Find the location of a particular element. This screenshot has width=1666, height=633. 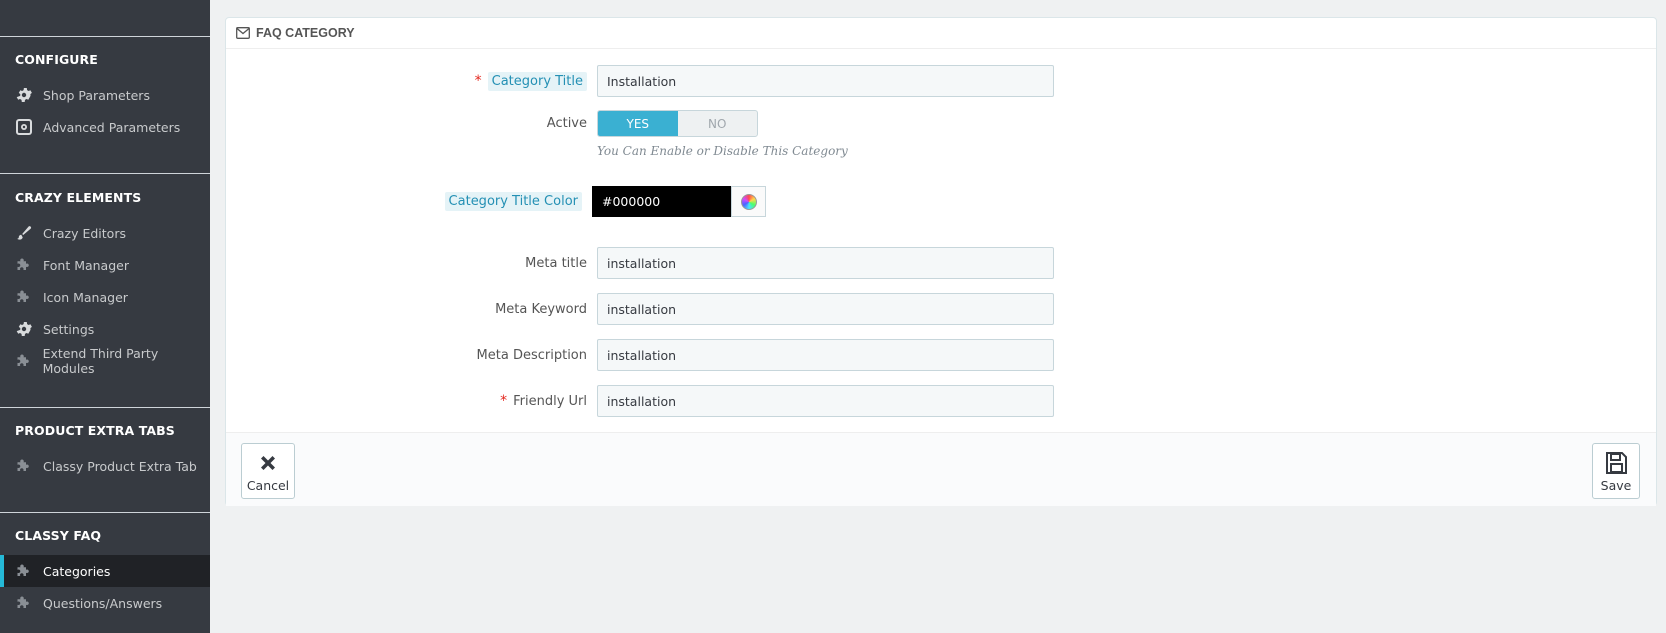

meta-title-input: installation is located at coordinates (825, 263).